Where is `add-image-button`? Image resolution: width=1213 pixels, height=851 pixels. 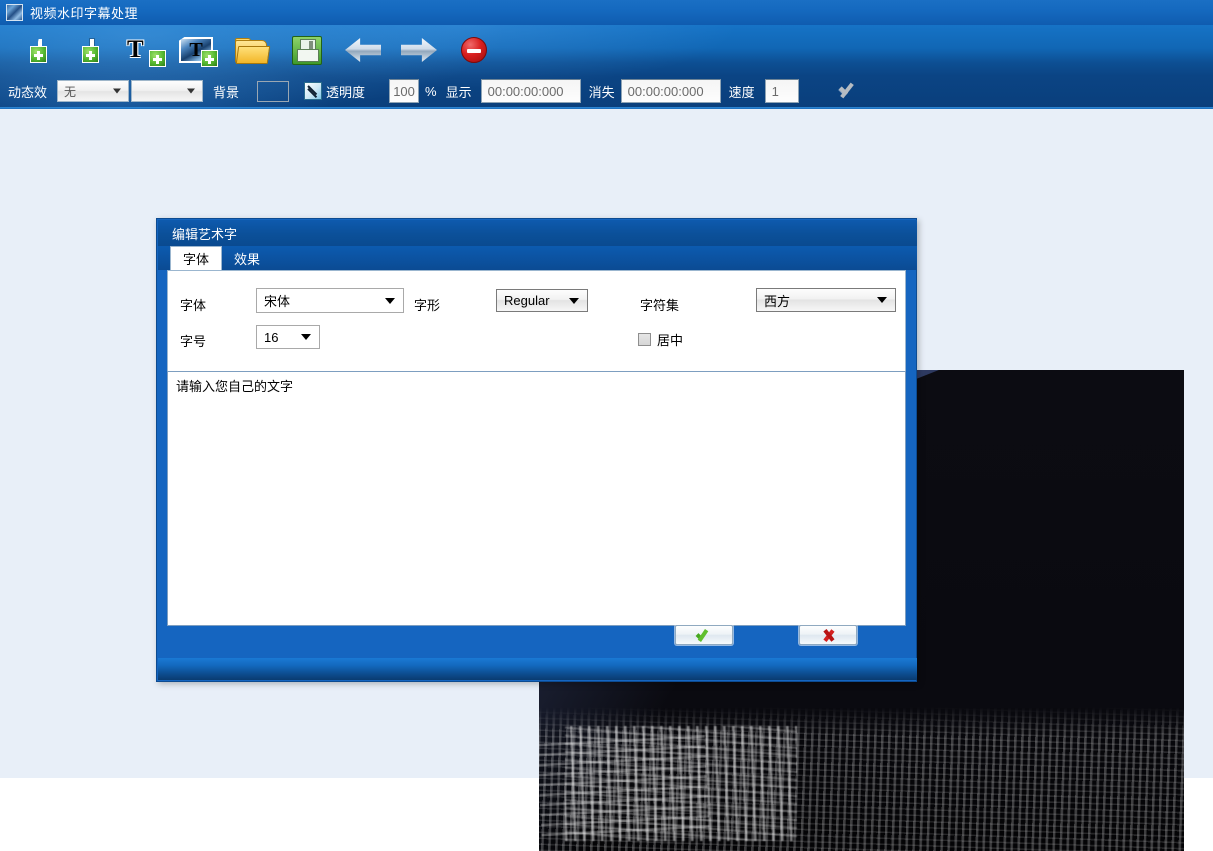 add-image-button is located at coordinates (92, 50).